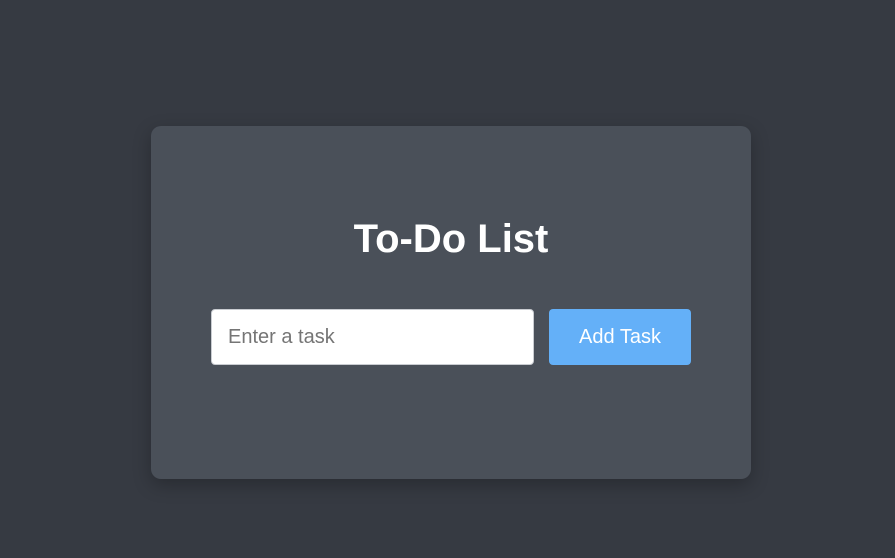  I want to click on page-title: To-Do List, so click(451, 239).